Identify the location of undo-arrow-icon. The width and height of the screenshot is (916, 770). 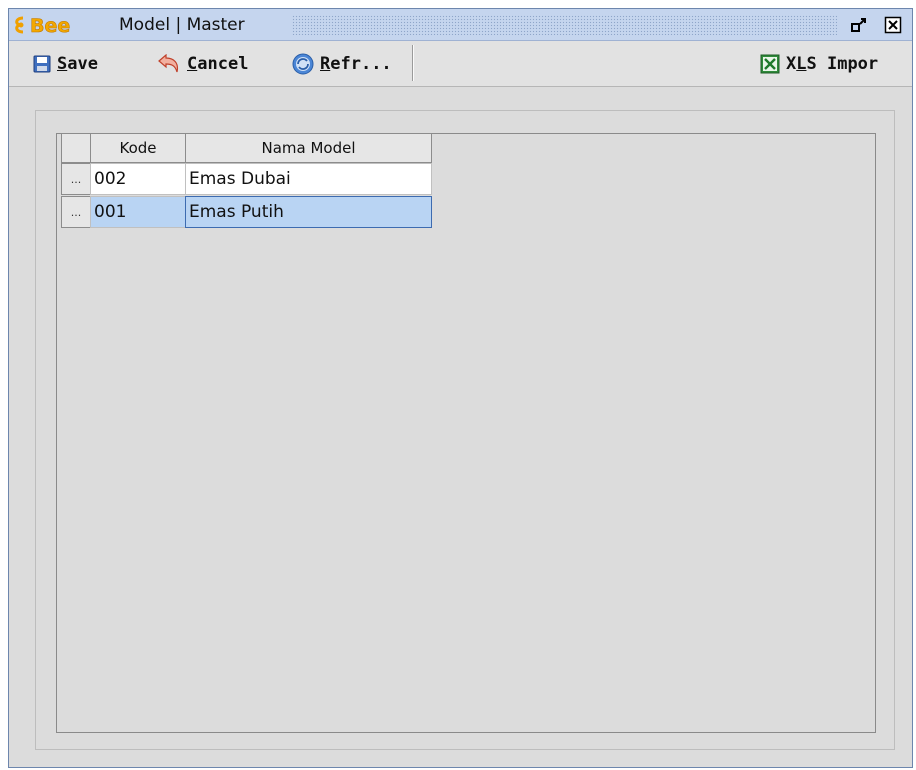
(168, 63).